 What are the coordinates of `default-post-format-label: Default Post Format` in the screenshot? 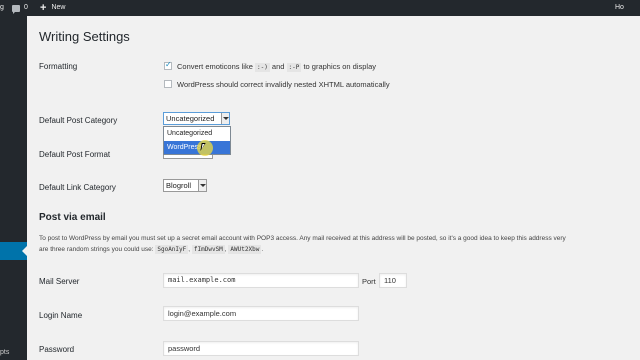 It's located at (75, 154).